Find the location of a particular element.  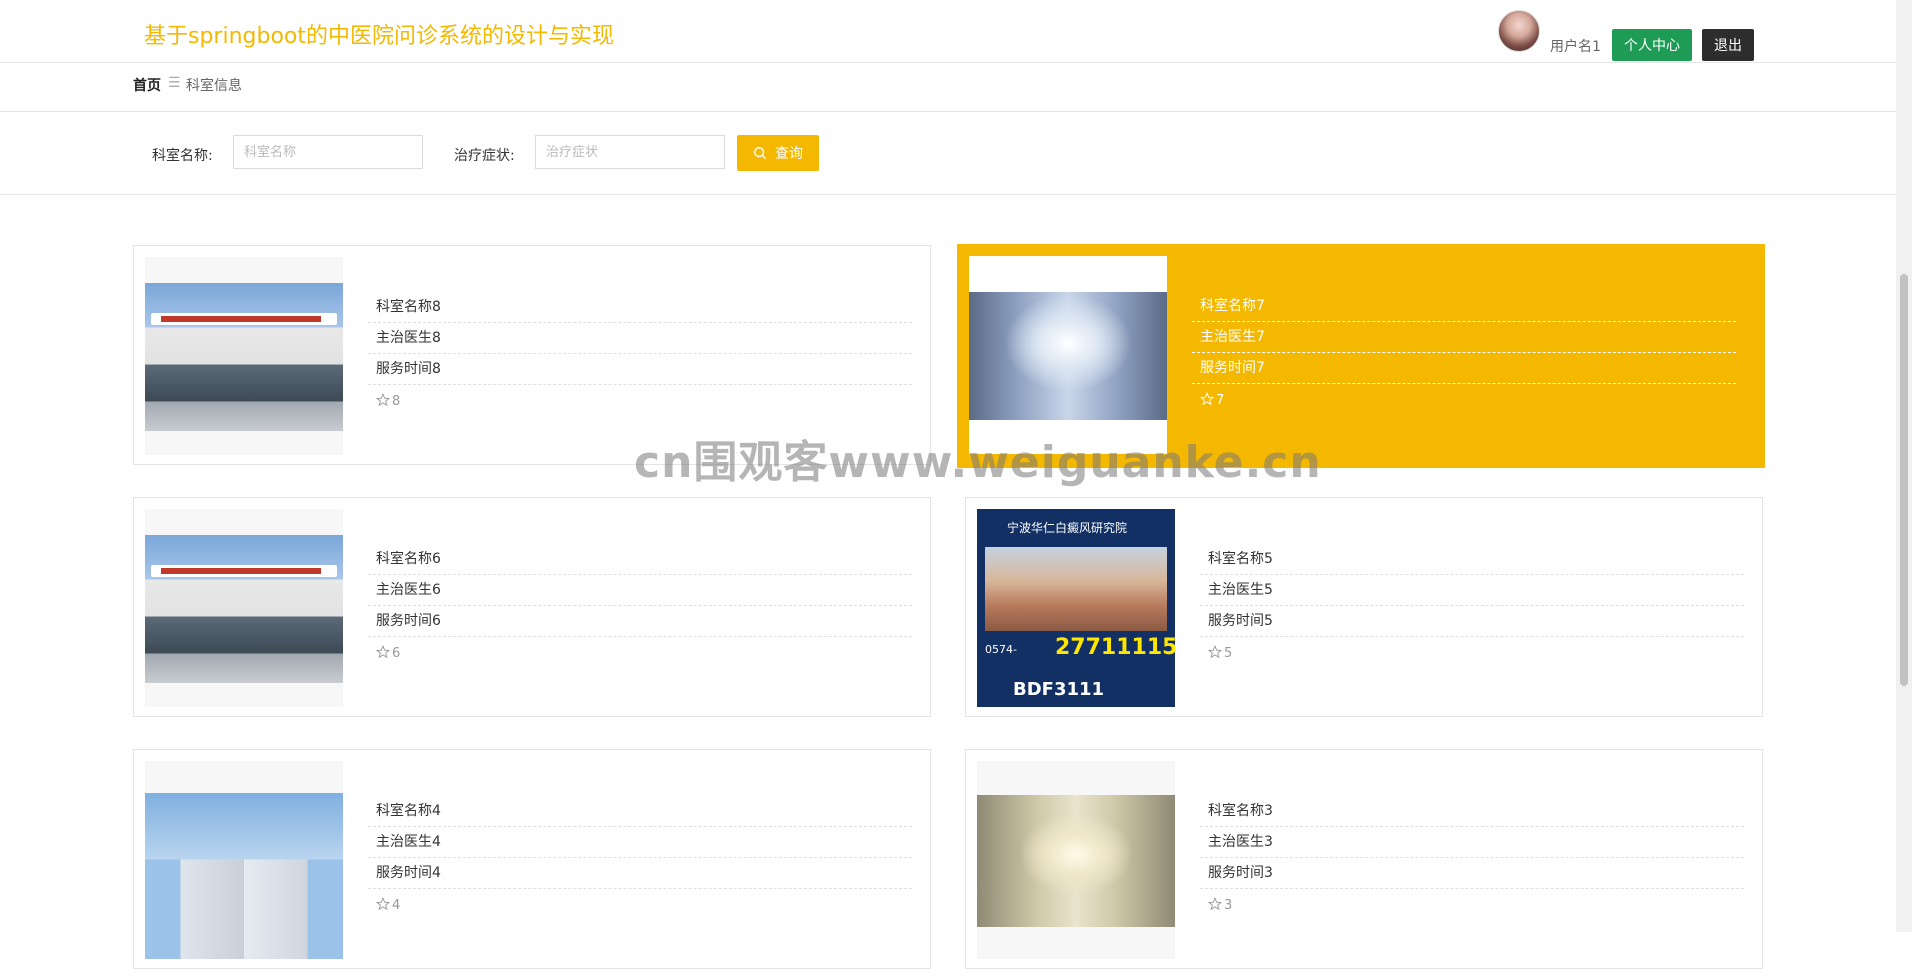

symptom-input is located at coordinates (630, 152).